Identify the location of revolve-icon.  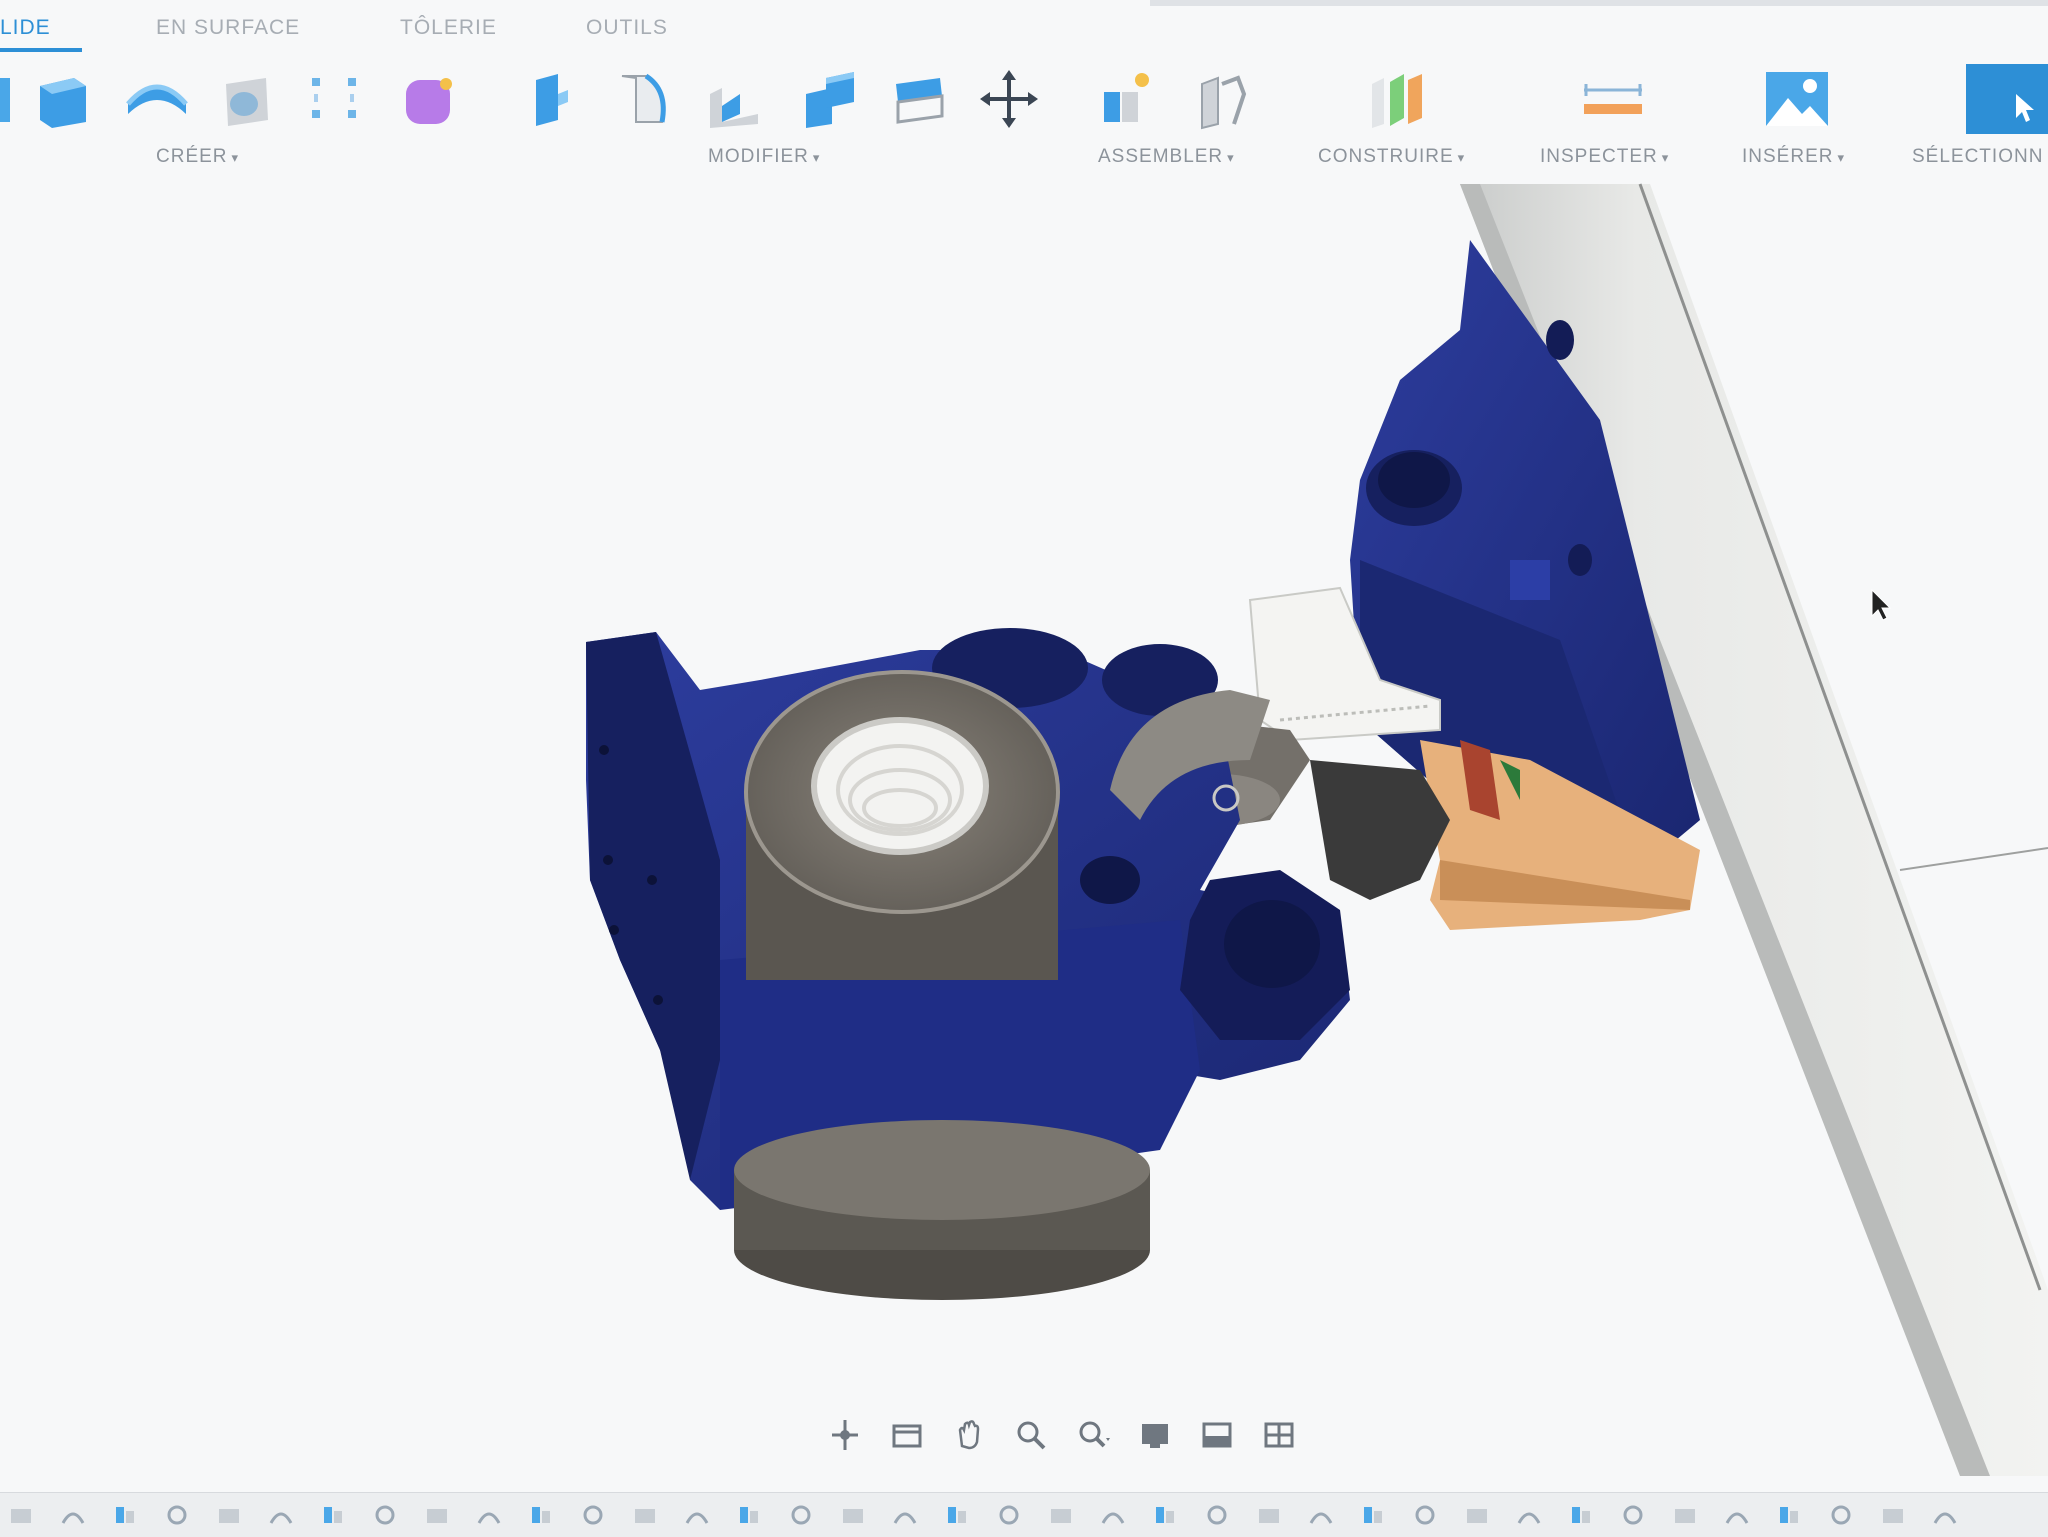
(157, 99).